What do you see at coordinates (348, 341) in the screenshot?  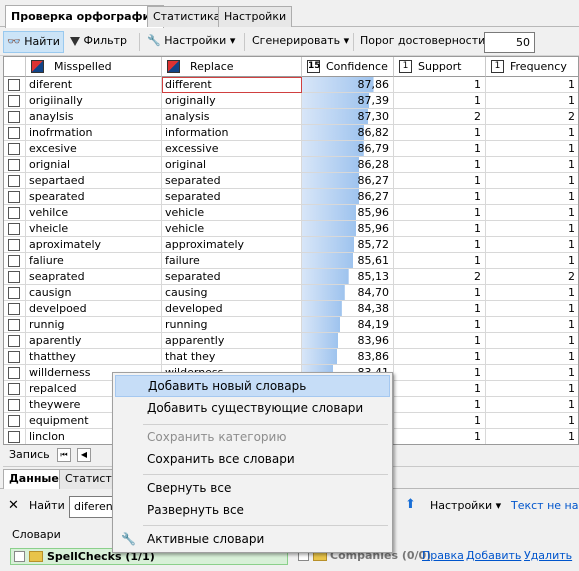 I see `confidence-cell: 83,96` at bounding box center [348, 341].